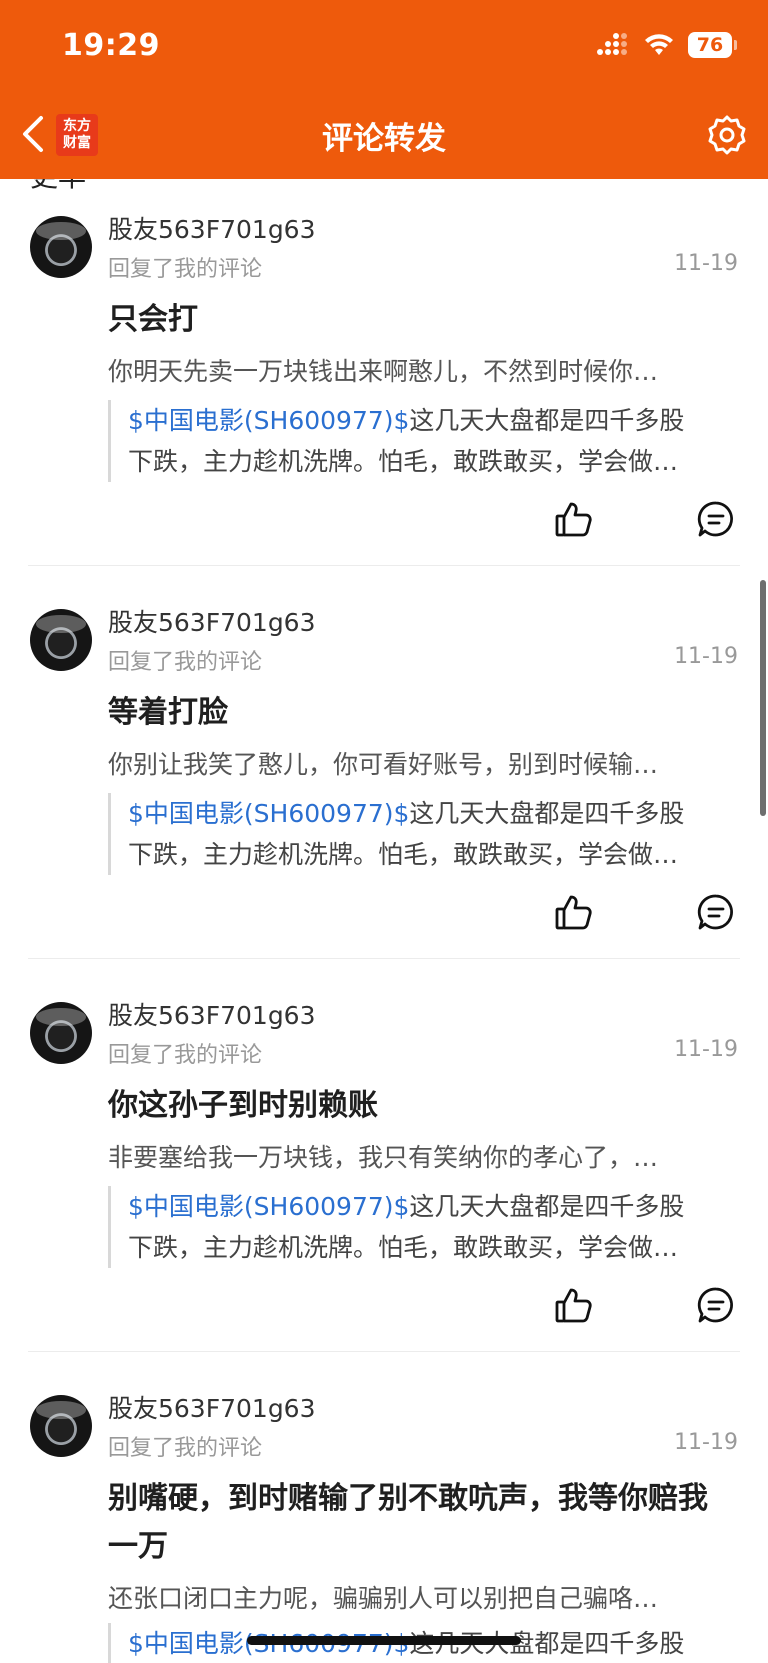  I want to click on page-title: 评论转发, so click(384, 139).